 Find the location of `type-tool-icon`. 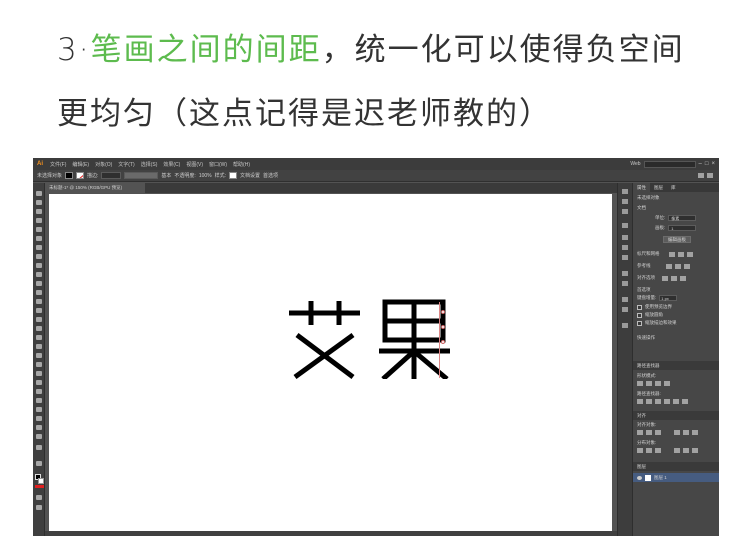

type-tool-icon is located at coordinates (39, 247).